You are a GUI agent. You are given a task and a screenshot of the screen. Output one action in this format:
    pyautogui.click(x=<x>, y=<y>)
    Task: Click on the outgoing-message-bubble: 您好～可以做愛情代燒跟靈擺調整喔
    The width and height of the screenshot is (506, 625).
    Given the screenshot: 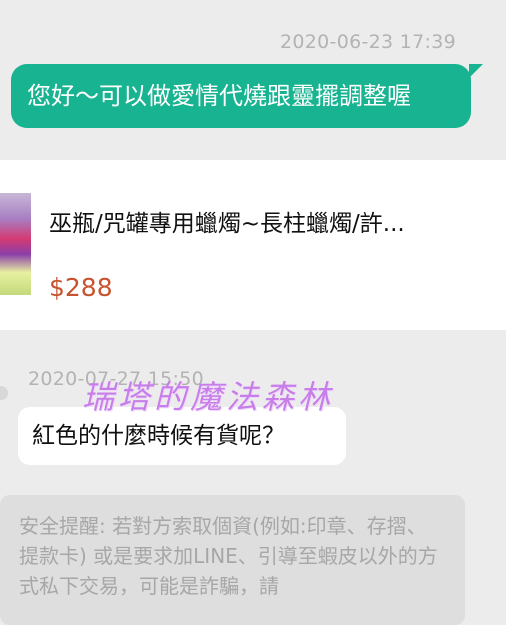 What is the action you would take?
    pyautogui.click(x=247, y=96)
    